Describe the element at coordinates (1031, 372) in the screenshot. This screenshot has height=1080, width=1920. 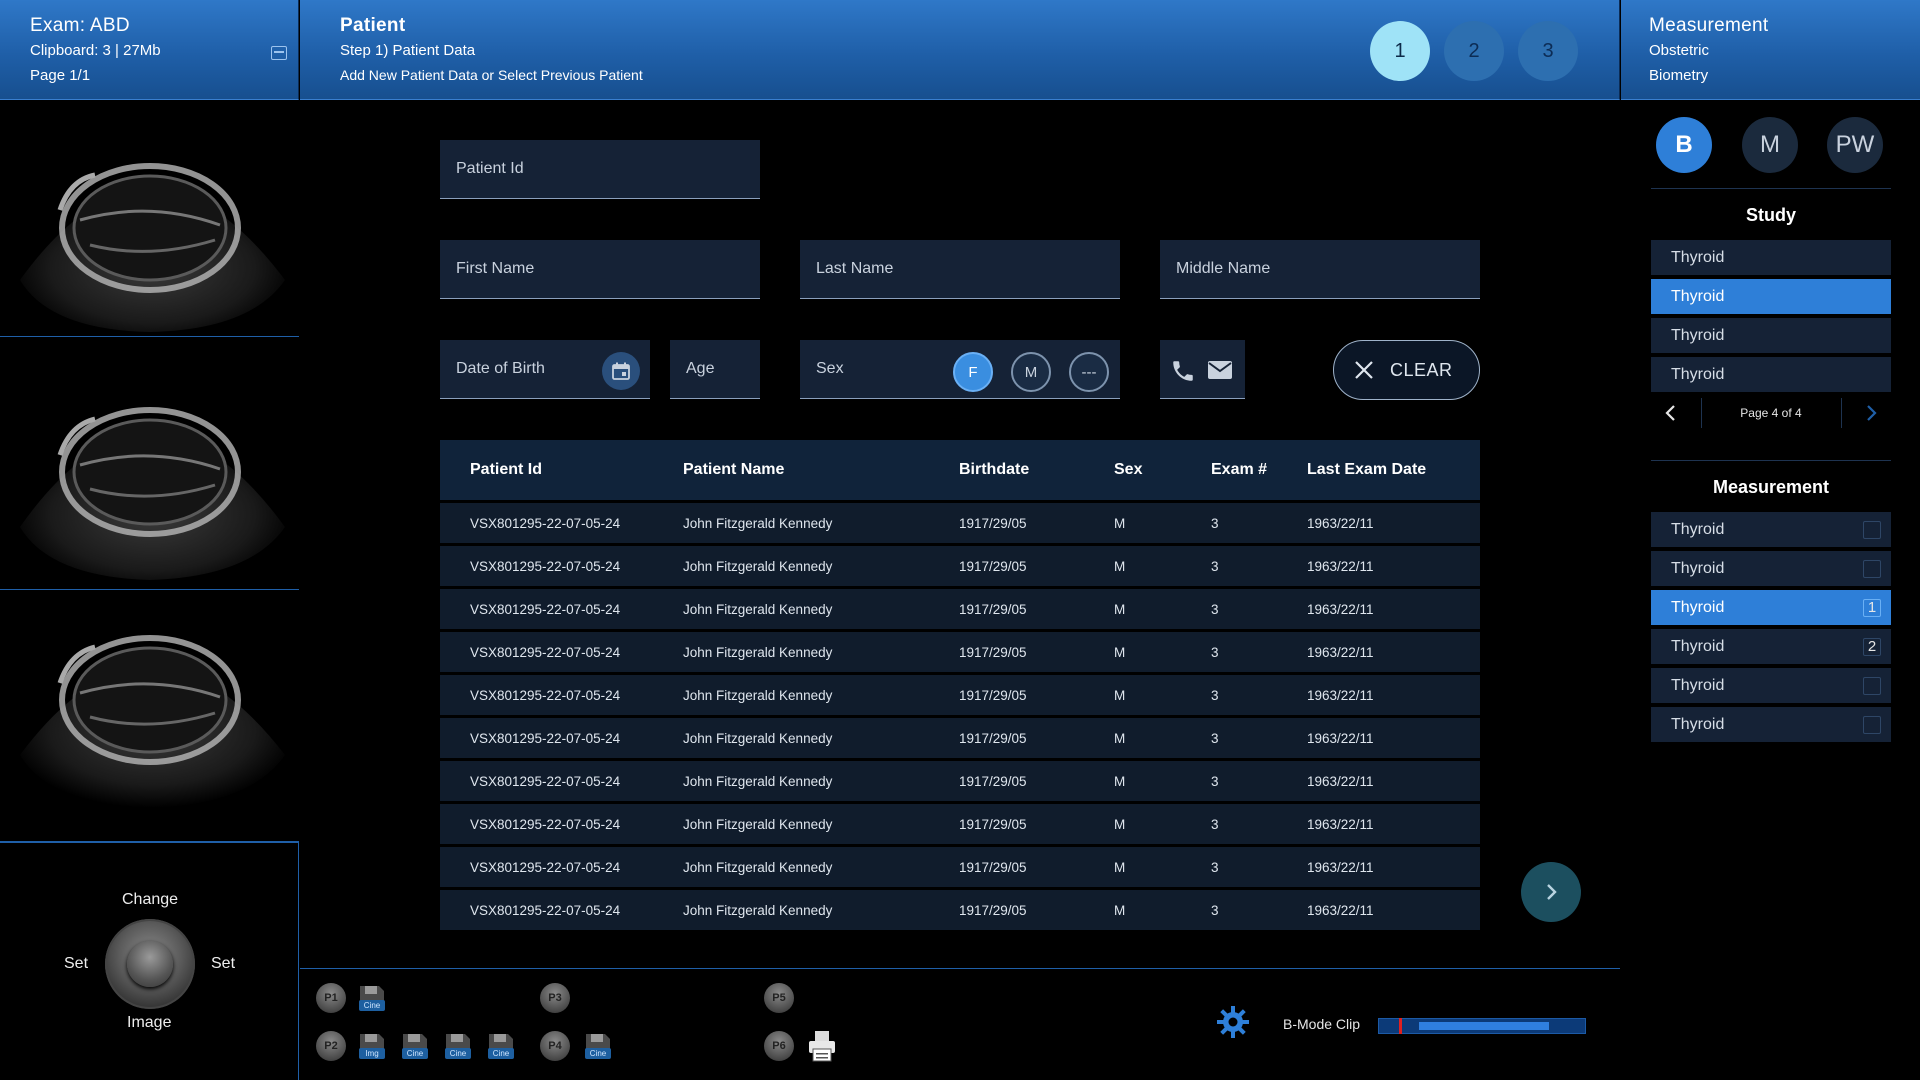
I see `sex-male-button: M` at that location.